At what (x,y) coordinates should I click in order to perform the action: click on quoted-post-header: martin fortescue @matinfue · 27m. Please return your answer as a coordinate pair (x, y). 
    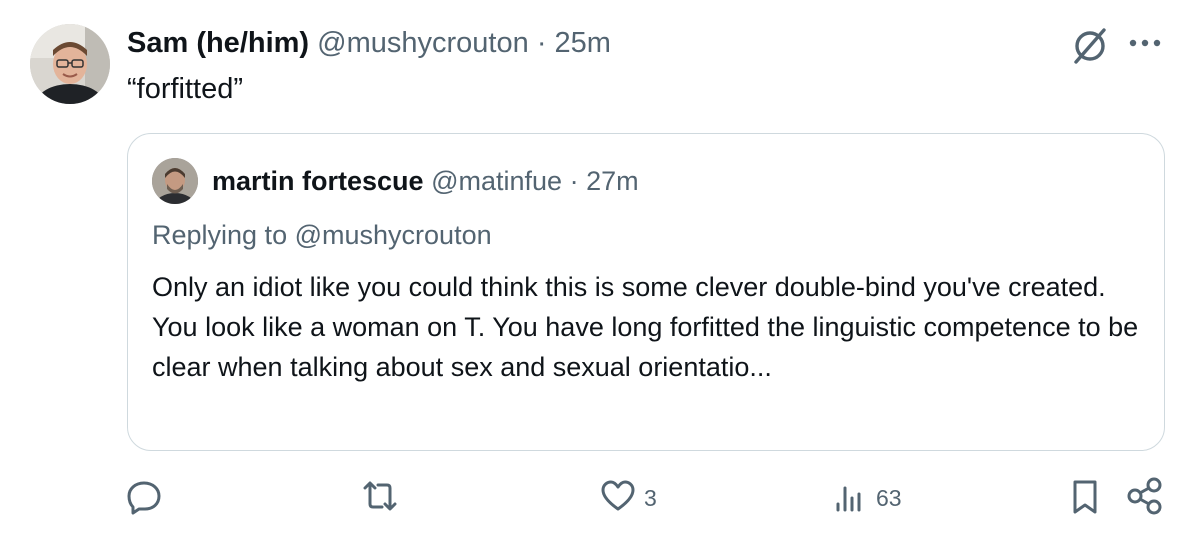
    Looking at the image, I should click on (425, 181).